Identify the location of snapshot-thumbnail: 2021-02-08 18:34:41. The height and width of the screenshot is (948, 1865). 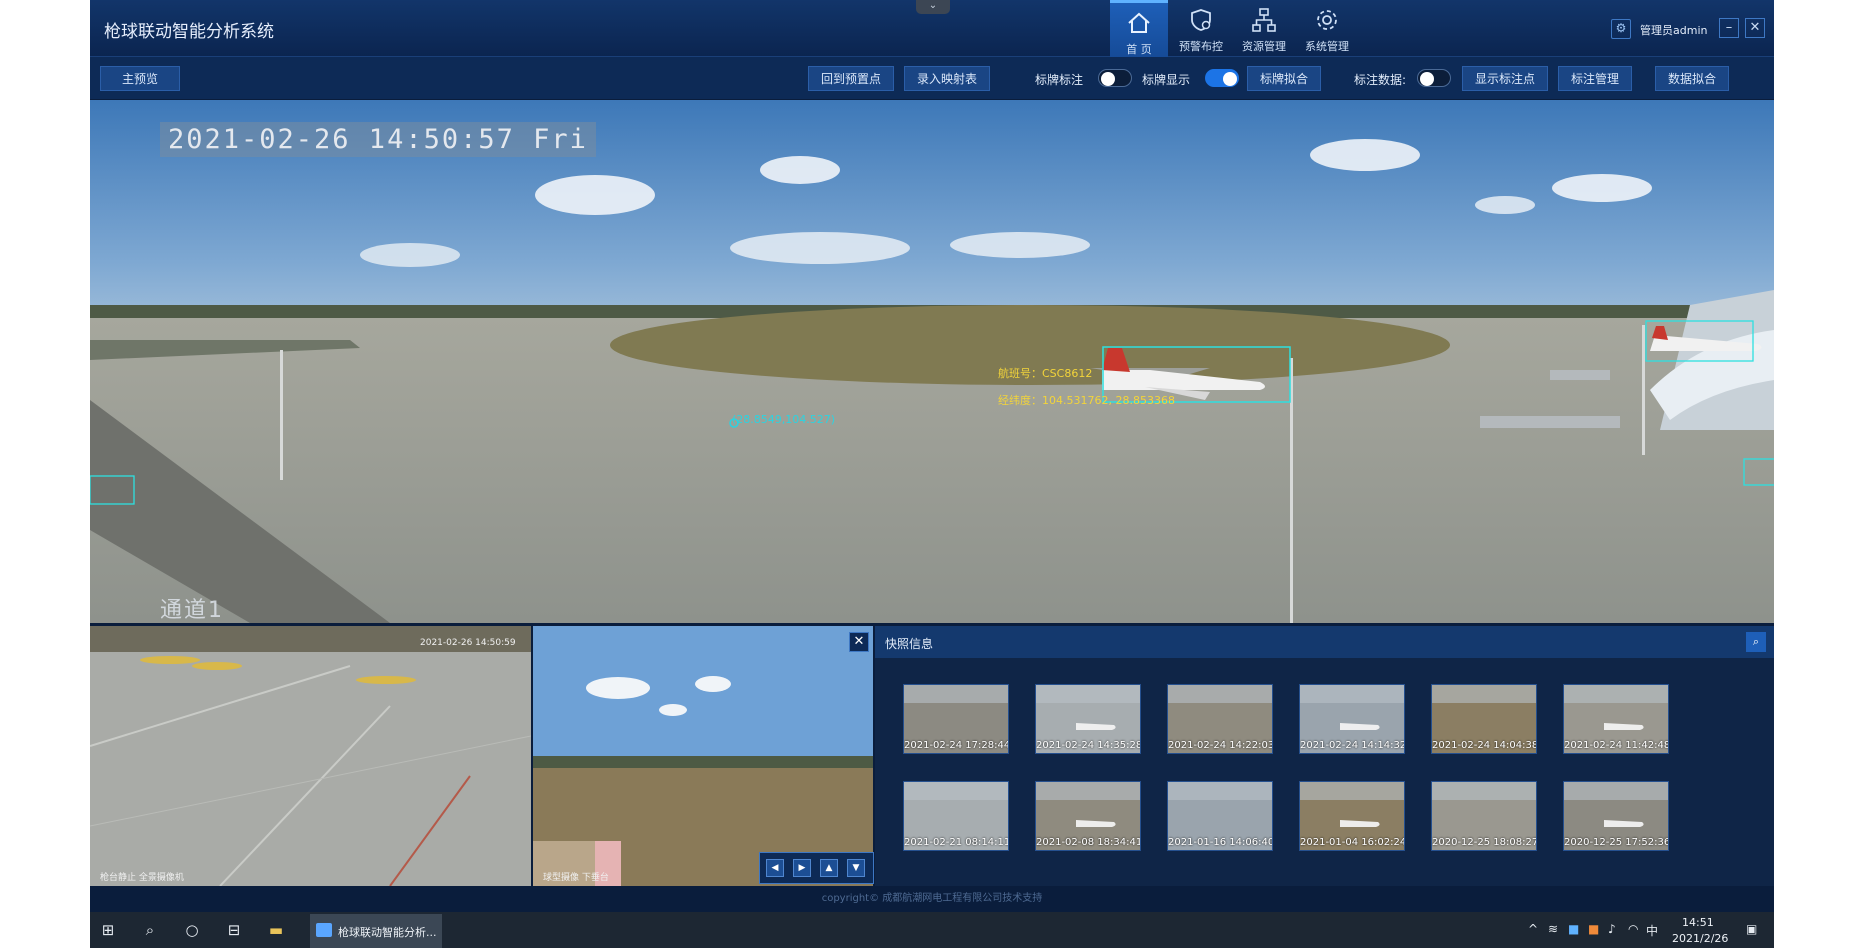
(1088, 816).